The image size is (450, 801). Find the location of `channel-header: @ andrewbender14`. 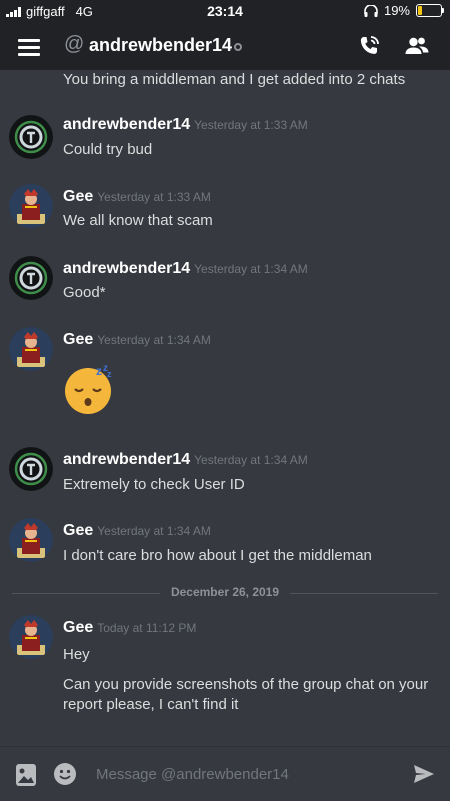

channel-header: @ andrewbender14 is located at coordinates (225, 46).